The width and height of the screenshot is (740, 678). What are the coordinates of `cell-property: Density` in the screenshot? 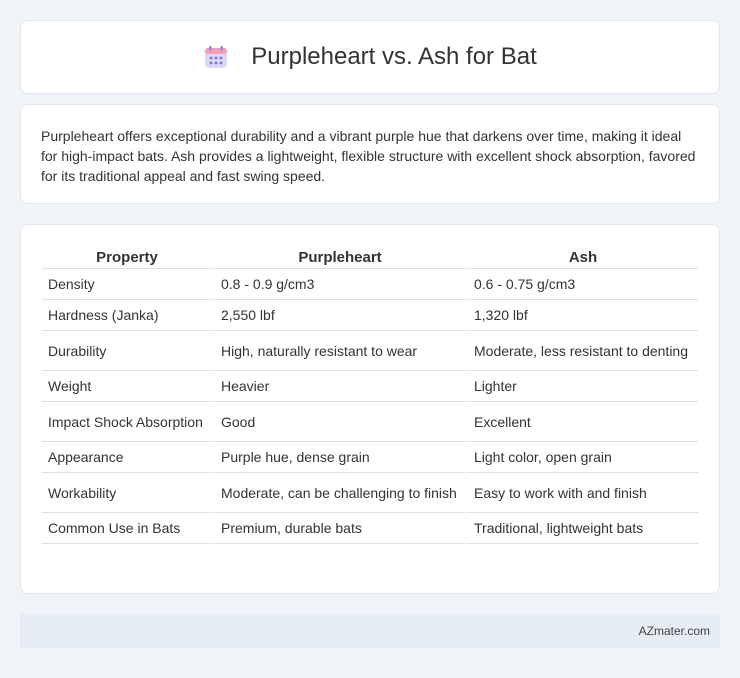 It's located at (127, 284).